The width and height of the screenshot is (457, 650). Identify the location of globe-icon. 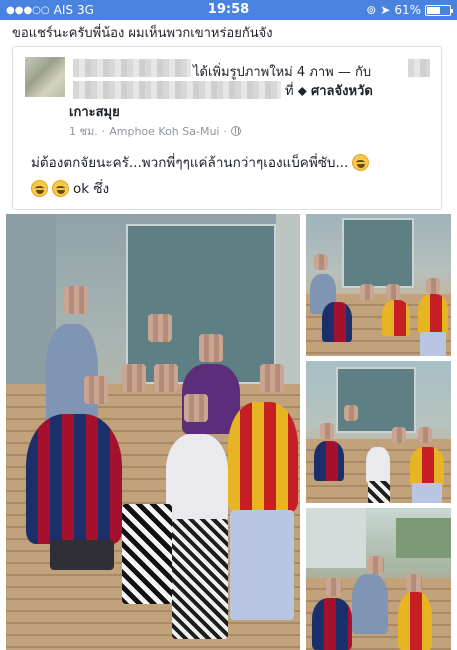
(235, 131).